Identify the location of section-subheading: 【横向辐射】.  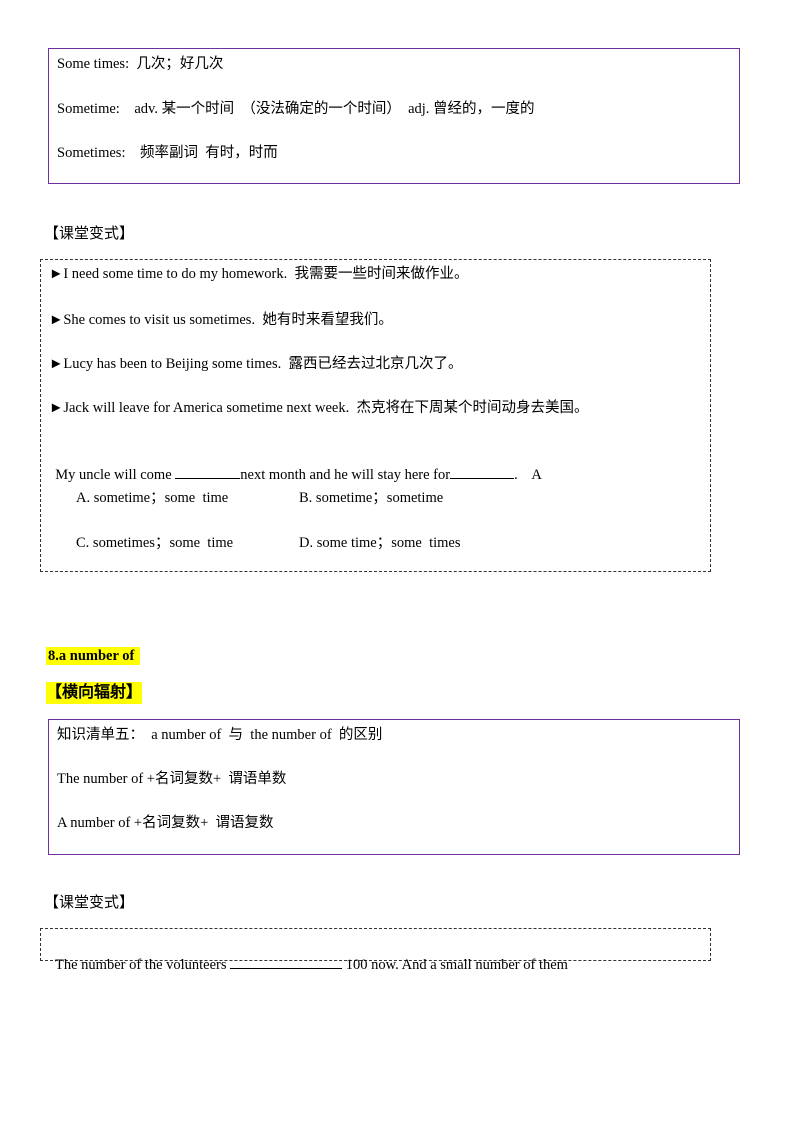
(94, 693).